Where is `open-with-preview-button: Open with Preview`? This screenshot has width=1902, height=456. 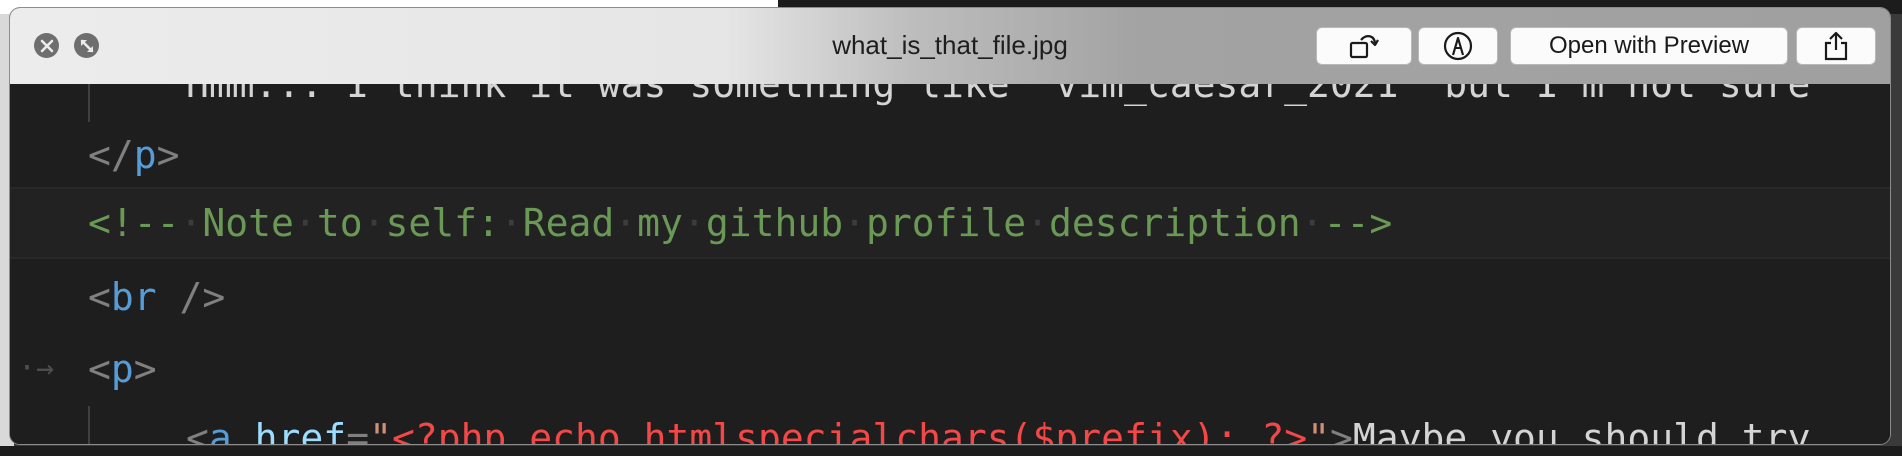 open-with-preview-button: Open with Preview is located at coordinates (1649, 46).